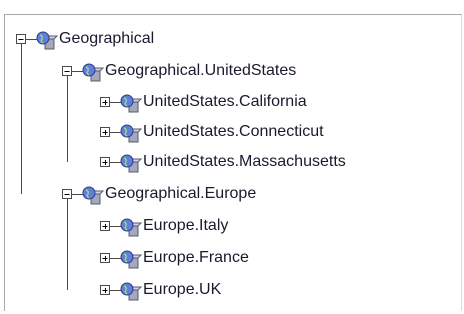  What do you see at coordinates (244, 162) in the screenshot?
I see `tree-node-label: UnitedStates.Massachusetts` at bounding box center [244, 162].